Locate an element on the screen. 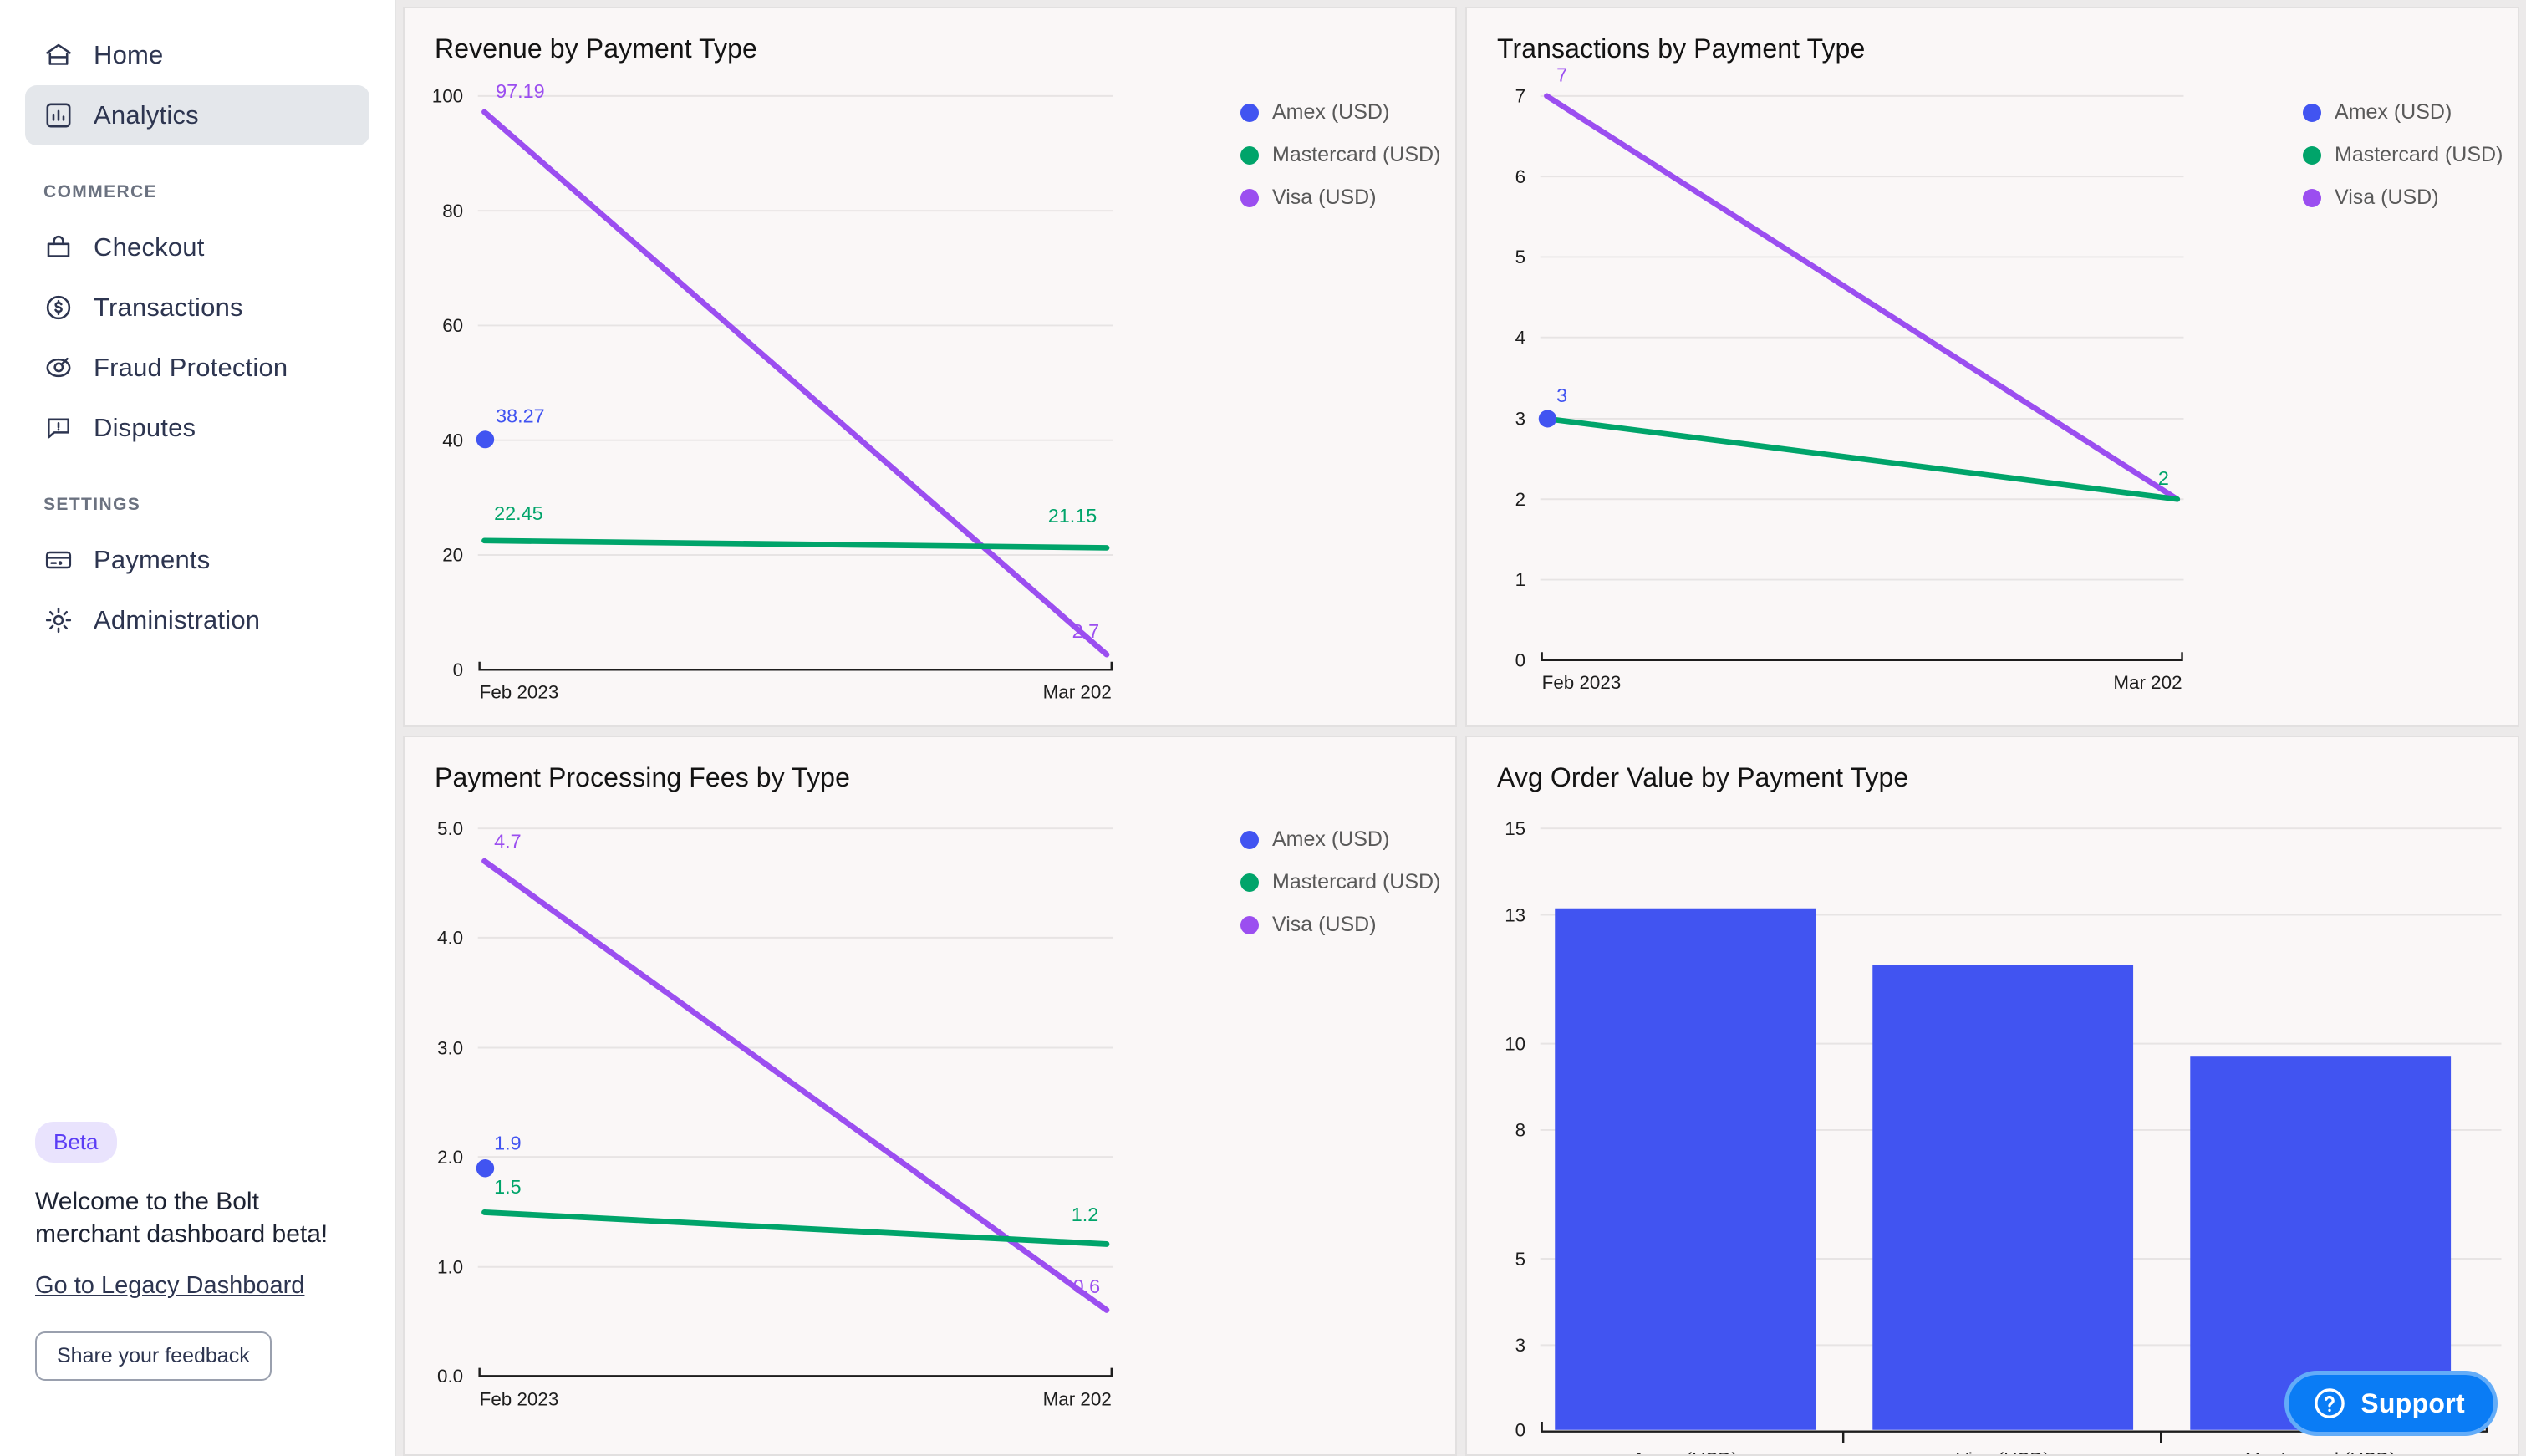  sidebar-item-label: Transactions is located at coordinates (169, 307).